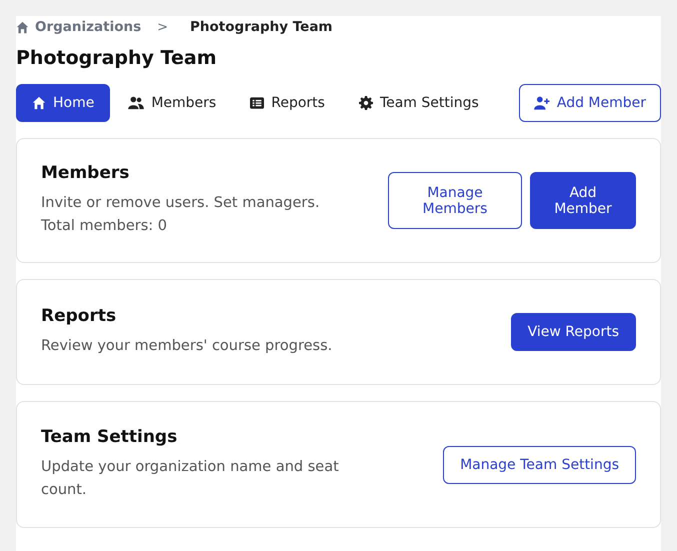 This screenshot has height=551, width=677. What do you see at coordinates (172, 103) in the screenshot?
I see `tab: Members` at bounding box center [172, 103].